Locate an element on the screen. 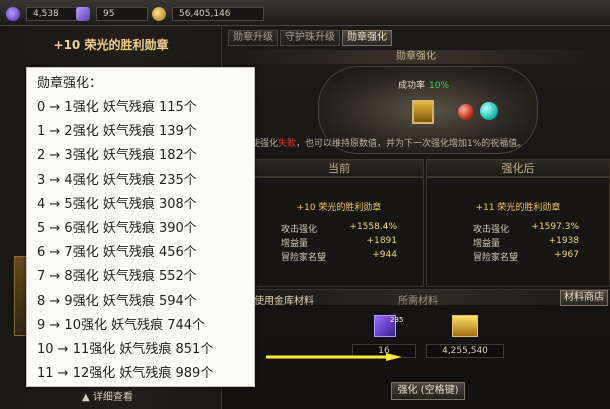  tooltip-row: 2 → 3强化 妖气残痕 182个 is located at coordinates (117, 156).